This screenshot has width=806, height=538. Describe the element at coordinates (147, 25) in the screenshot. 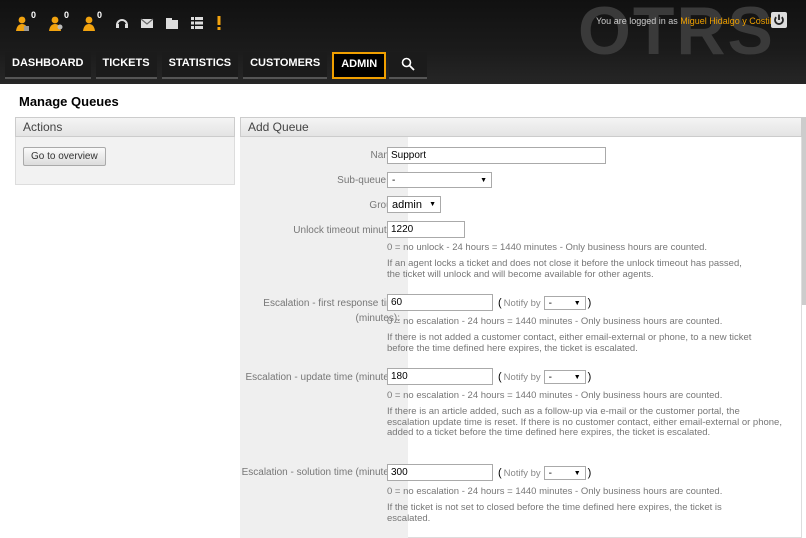

I see `email-ticket-icon` at that location.